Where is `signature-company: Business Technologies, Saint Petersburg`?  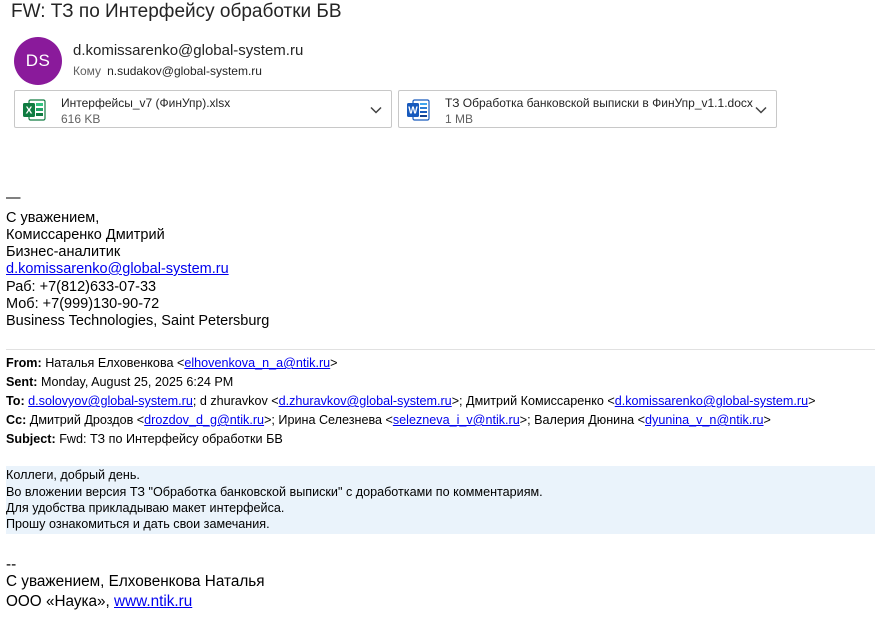 signature-company: Business Technologies, Saint Petersburg is located at coordinates (138, 321).